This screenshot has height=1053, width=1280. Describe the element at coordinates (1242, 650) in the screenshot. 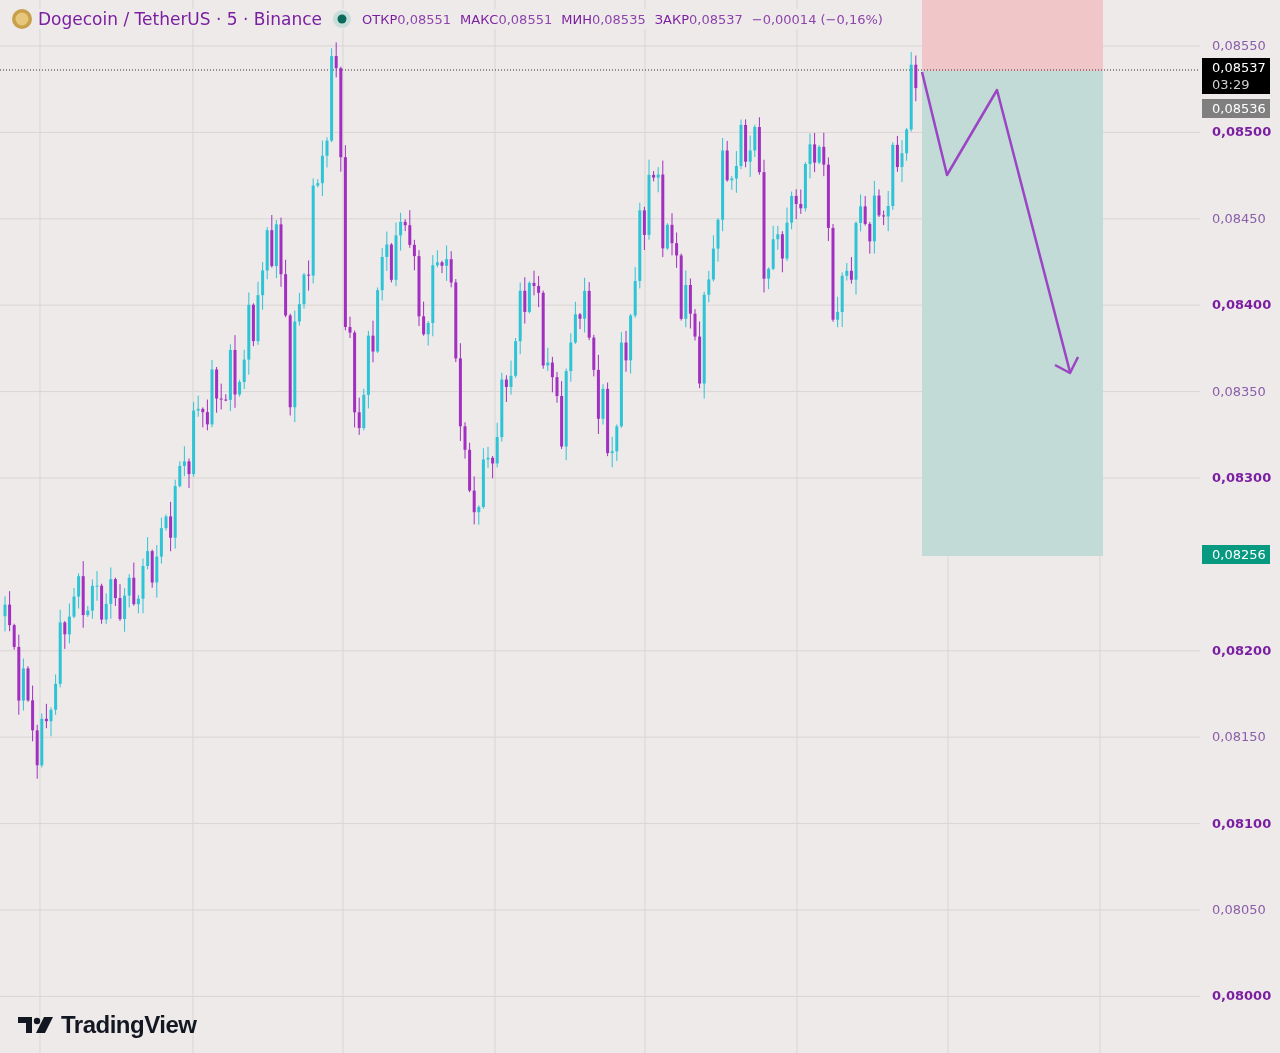

I see `axis-label: 0,08200` at that location.